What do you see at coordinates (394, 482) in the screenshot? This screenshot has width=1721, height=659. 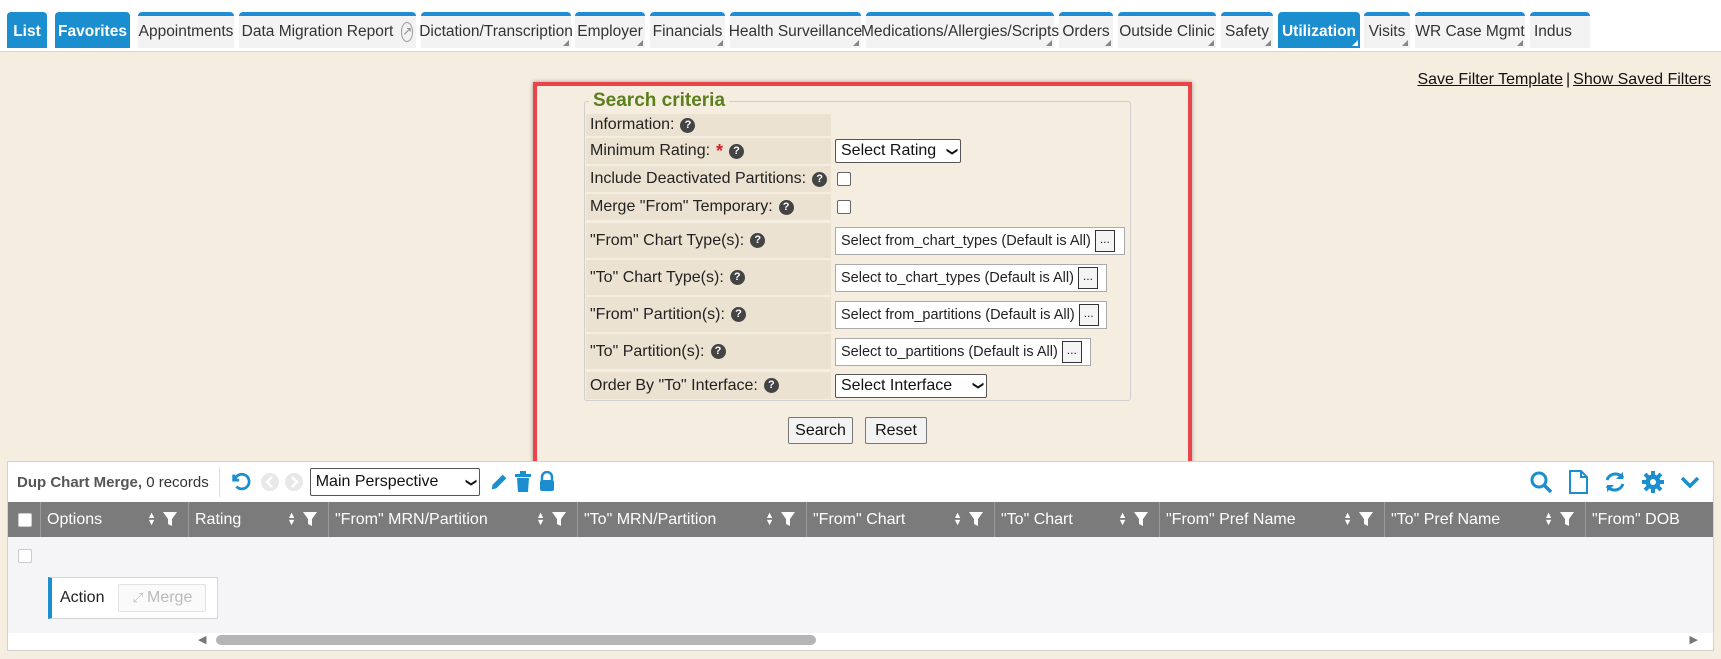 I see `perspective-select: Main Perspective ❮` at bounding box center [394, 482].